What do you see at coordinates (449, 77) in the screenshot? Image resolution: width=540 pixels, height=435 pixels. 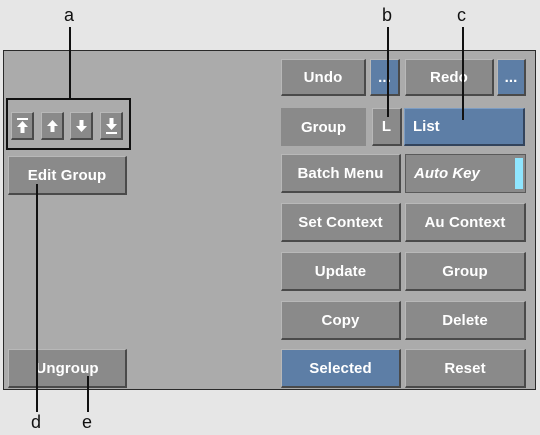 I see `redo-button: Redo` at bounding box center [449, 77].